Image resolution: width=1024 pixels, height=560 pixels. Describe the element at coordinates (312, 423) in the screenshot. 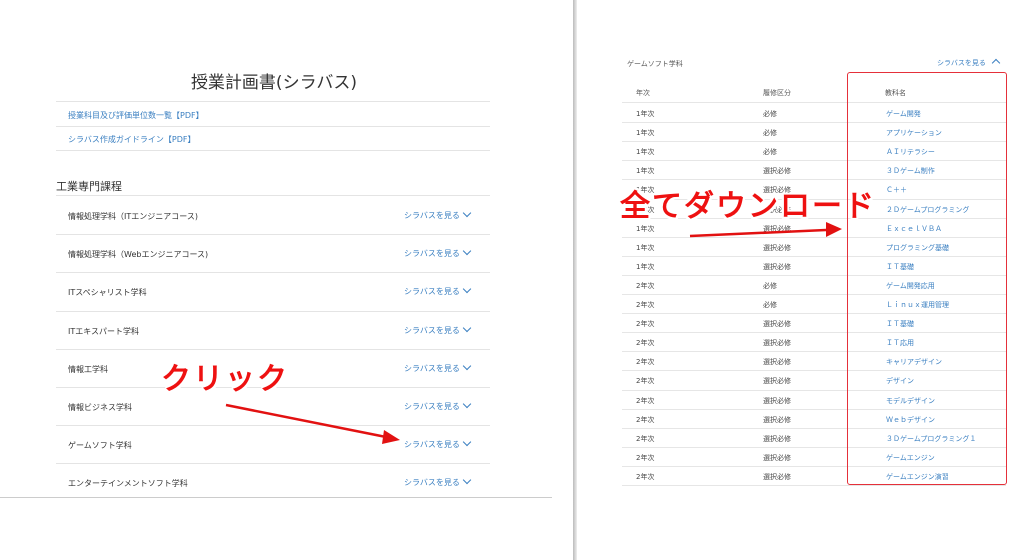

I see `arrow-to-syllabus-button` at that location.